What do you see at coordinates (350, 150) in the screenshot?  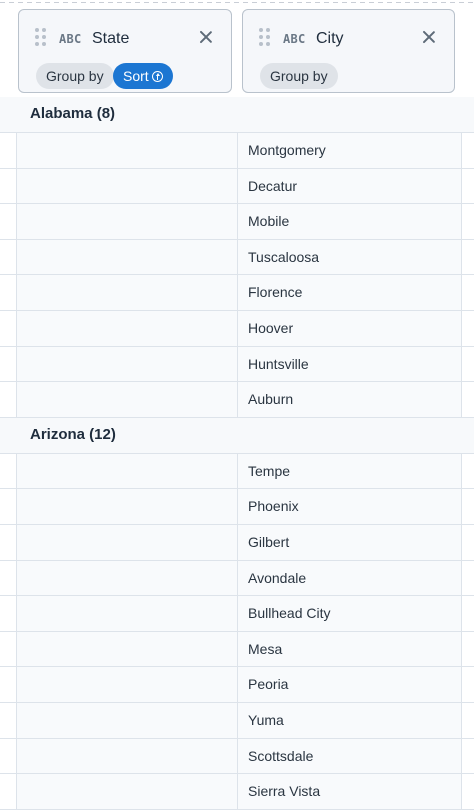 I see `city-cell: Montgomery` at bounding box center [350, 150].